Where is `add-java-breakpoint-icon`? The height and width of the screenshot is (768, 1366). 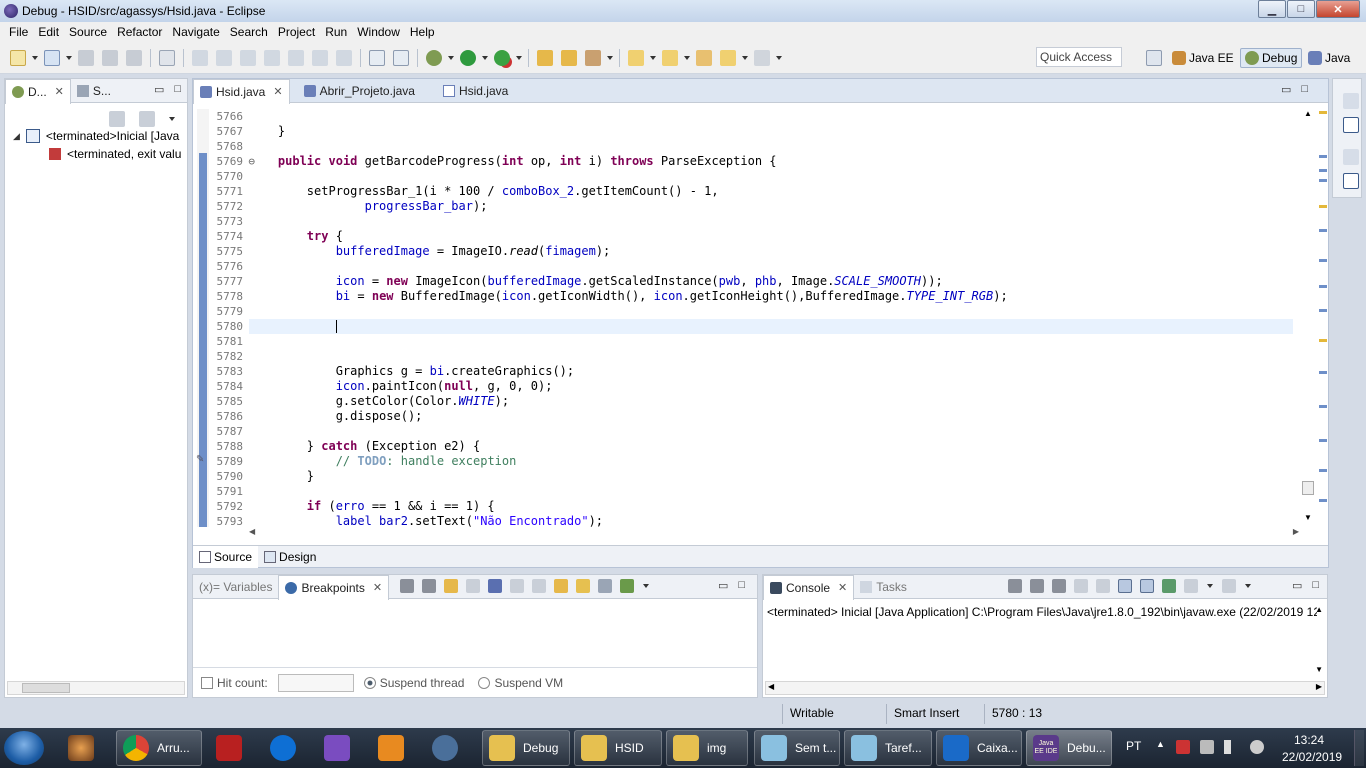 add-java-breakpoint-icon is located at coordinates (605, 586).